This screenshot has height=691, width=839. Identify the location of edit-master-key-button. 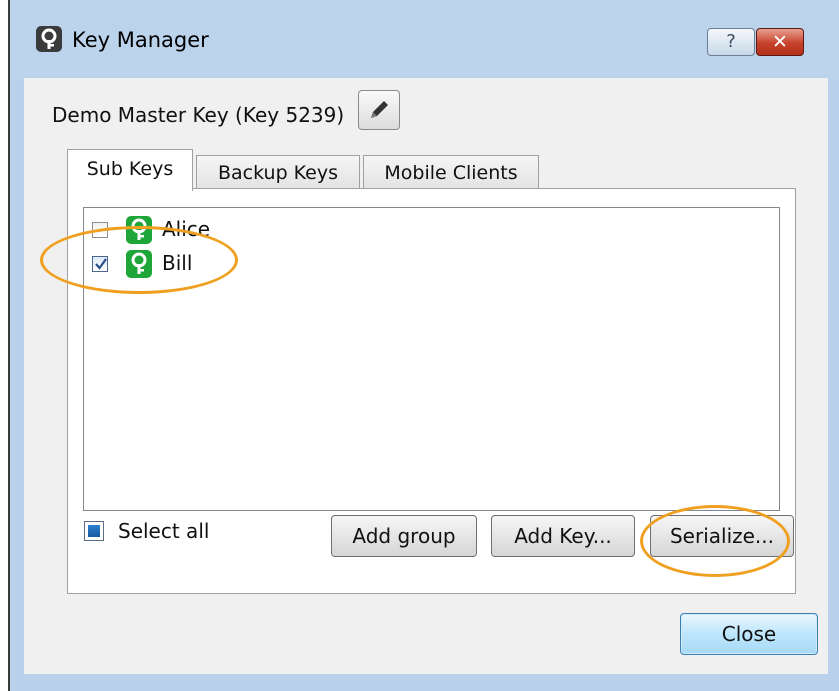
(379, 110).